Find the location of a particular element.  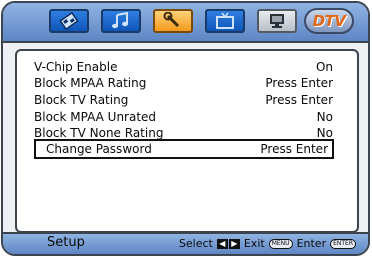

menu-item-block-tv-rating: Block TV Rating Press Enter is located at coordinates (184, 100).